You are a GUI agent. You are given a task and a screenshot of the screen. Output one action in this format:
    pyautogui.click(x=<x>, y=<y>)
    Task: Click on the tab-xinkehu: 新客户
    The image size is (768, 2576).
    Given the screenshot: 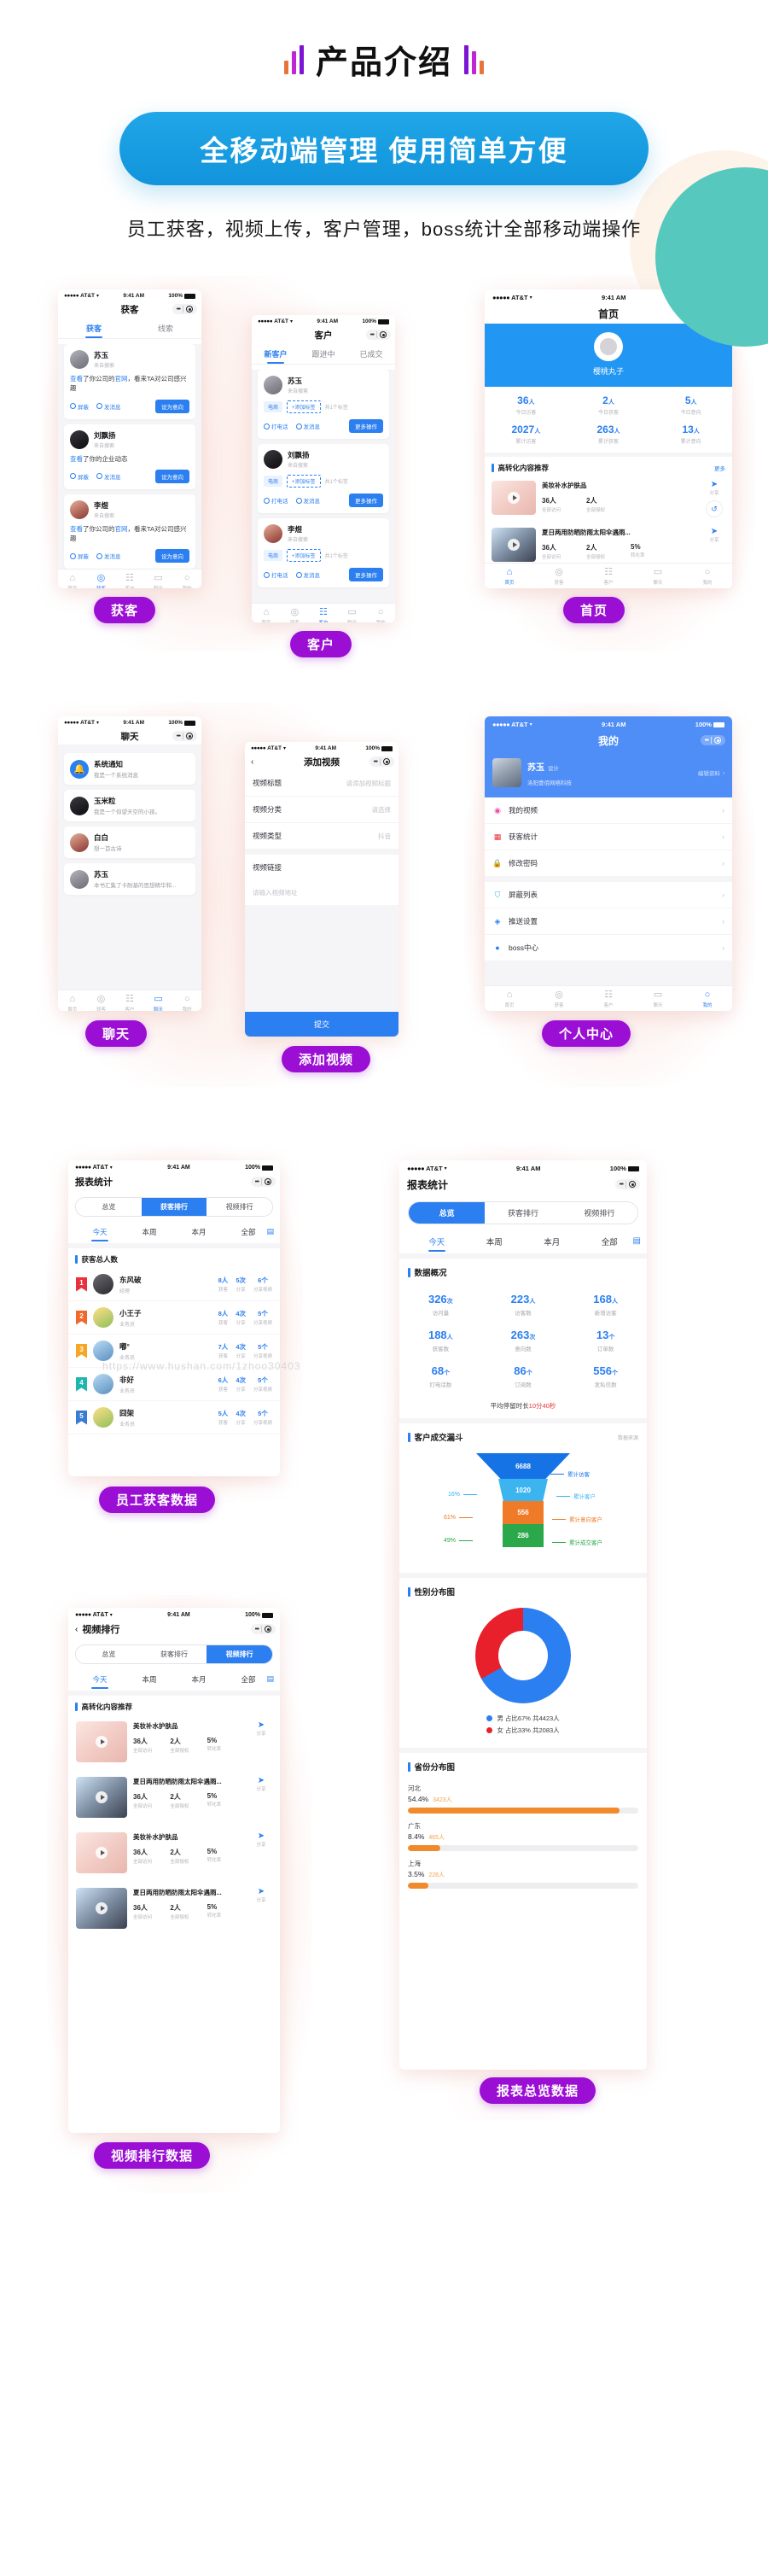 What is the action you would take?
    pyautogui.click(x=276, y=353)
    